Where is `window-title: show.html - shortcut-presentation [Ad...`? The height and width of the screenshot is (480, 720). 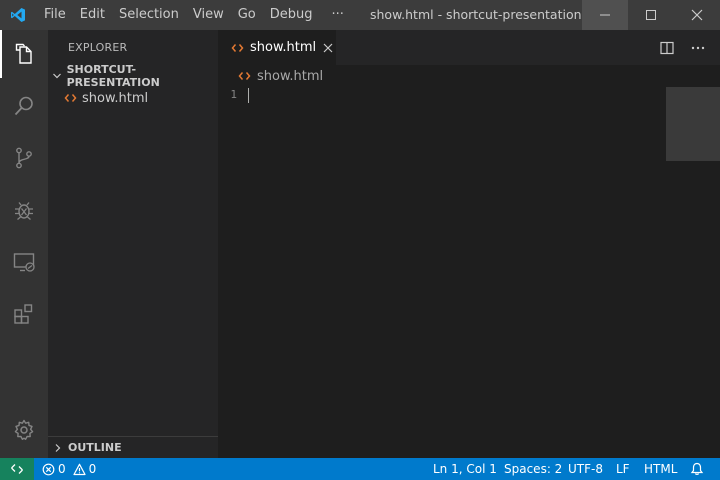
window-title: show.html - shortcut-presentation [Ad... is located at coordinates (476, 14).